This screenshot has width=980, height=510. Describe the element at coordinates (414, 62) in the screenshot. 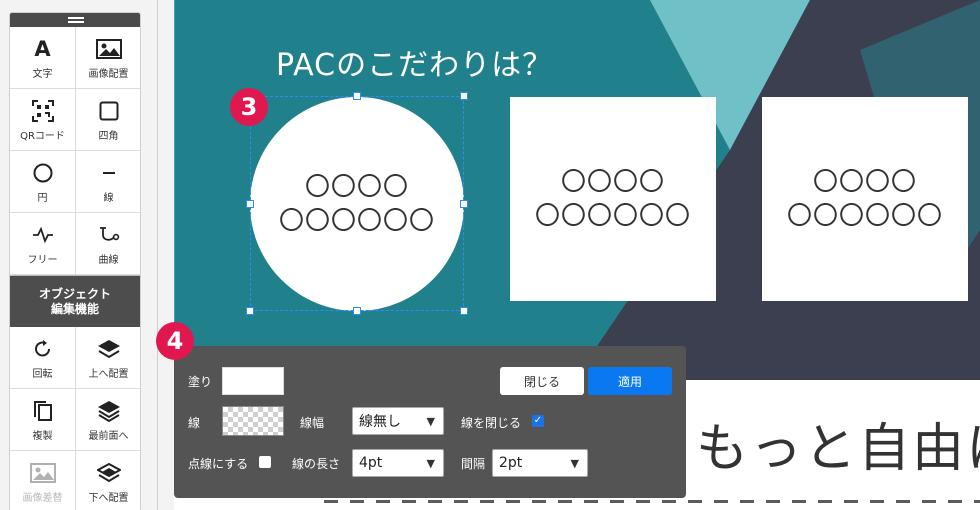

I see `headline: PACのこだわりは？` at that location.